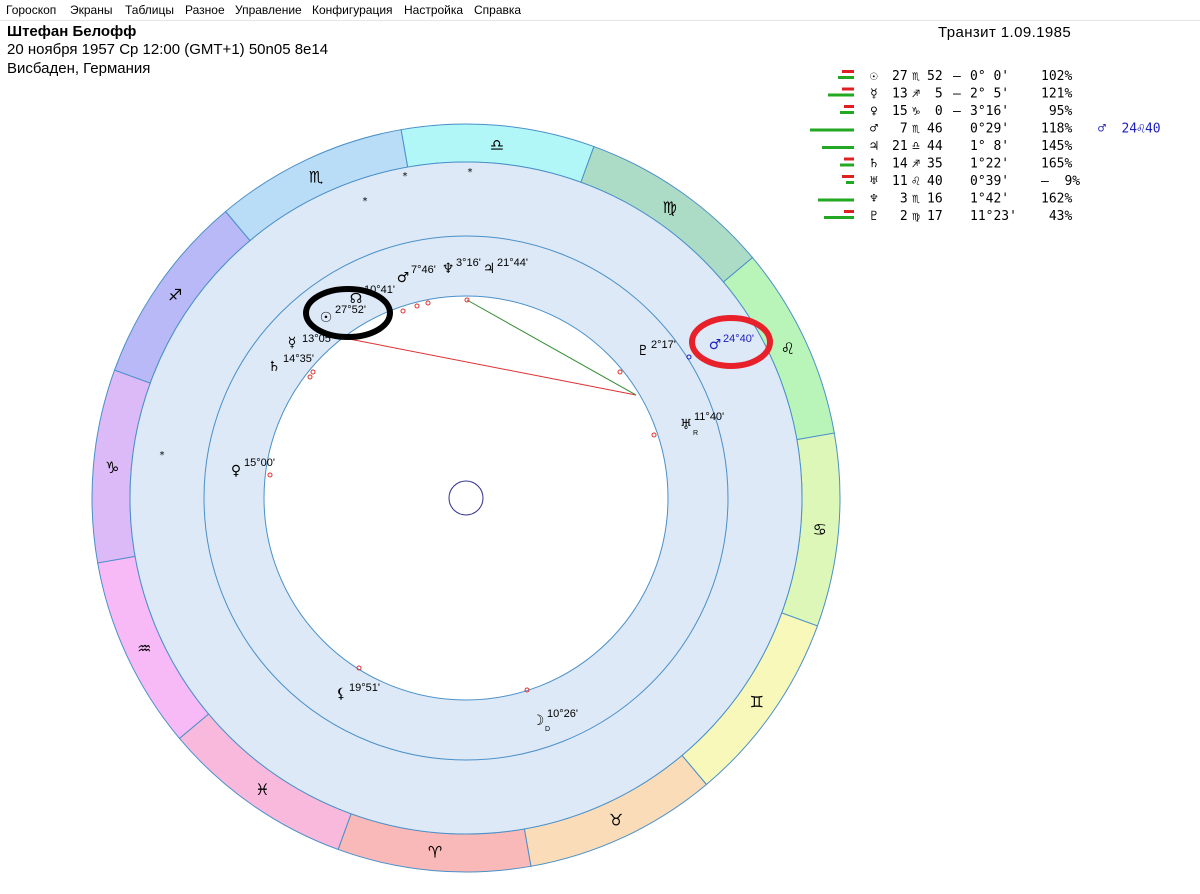 This screenshot has width=1200, height=894. I want to click on longitude-deg: 21, so click(900, 146).